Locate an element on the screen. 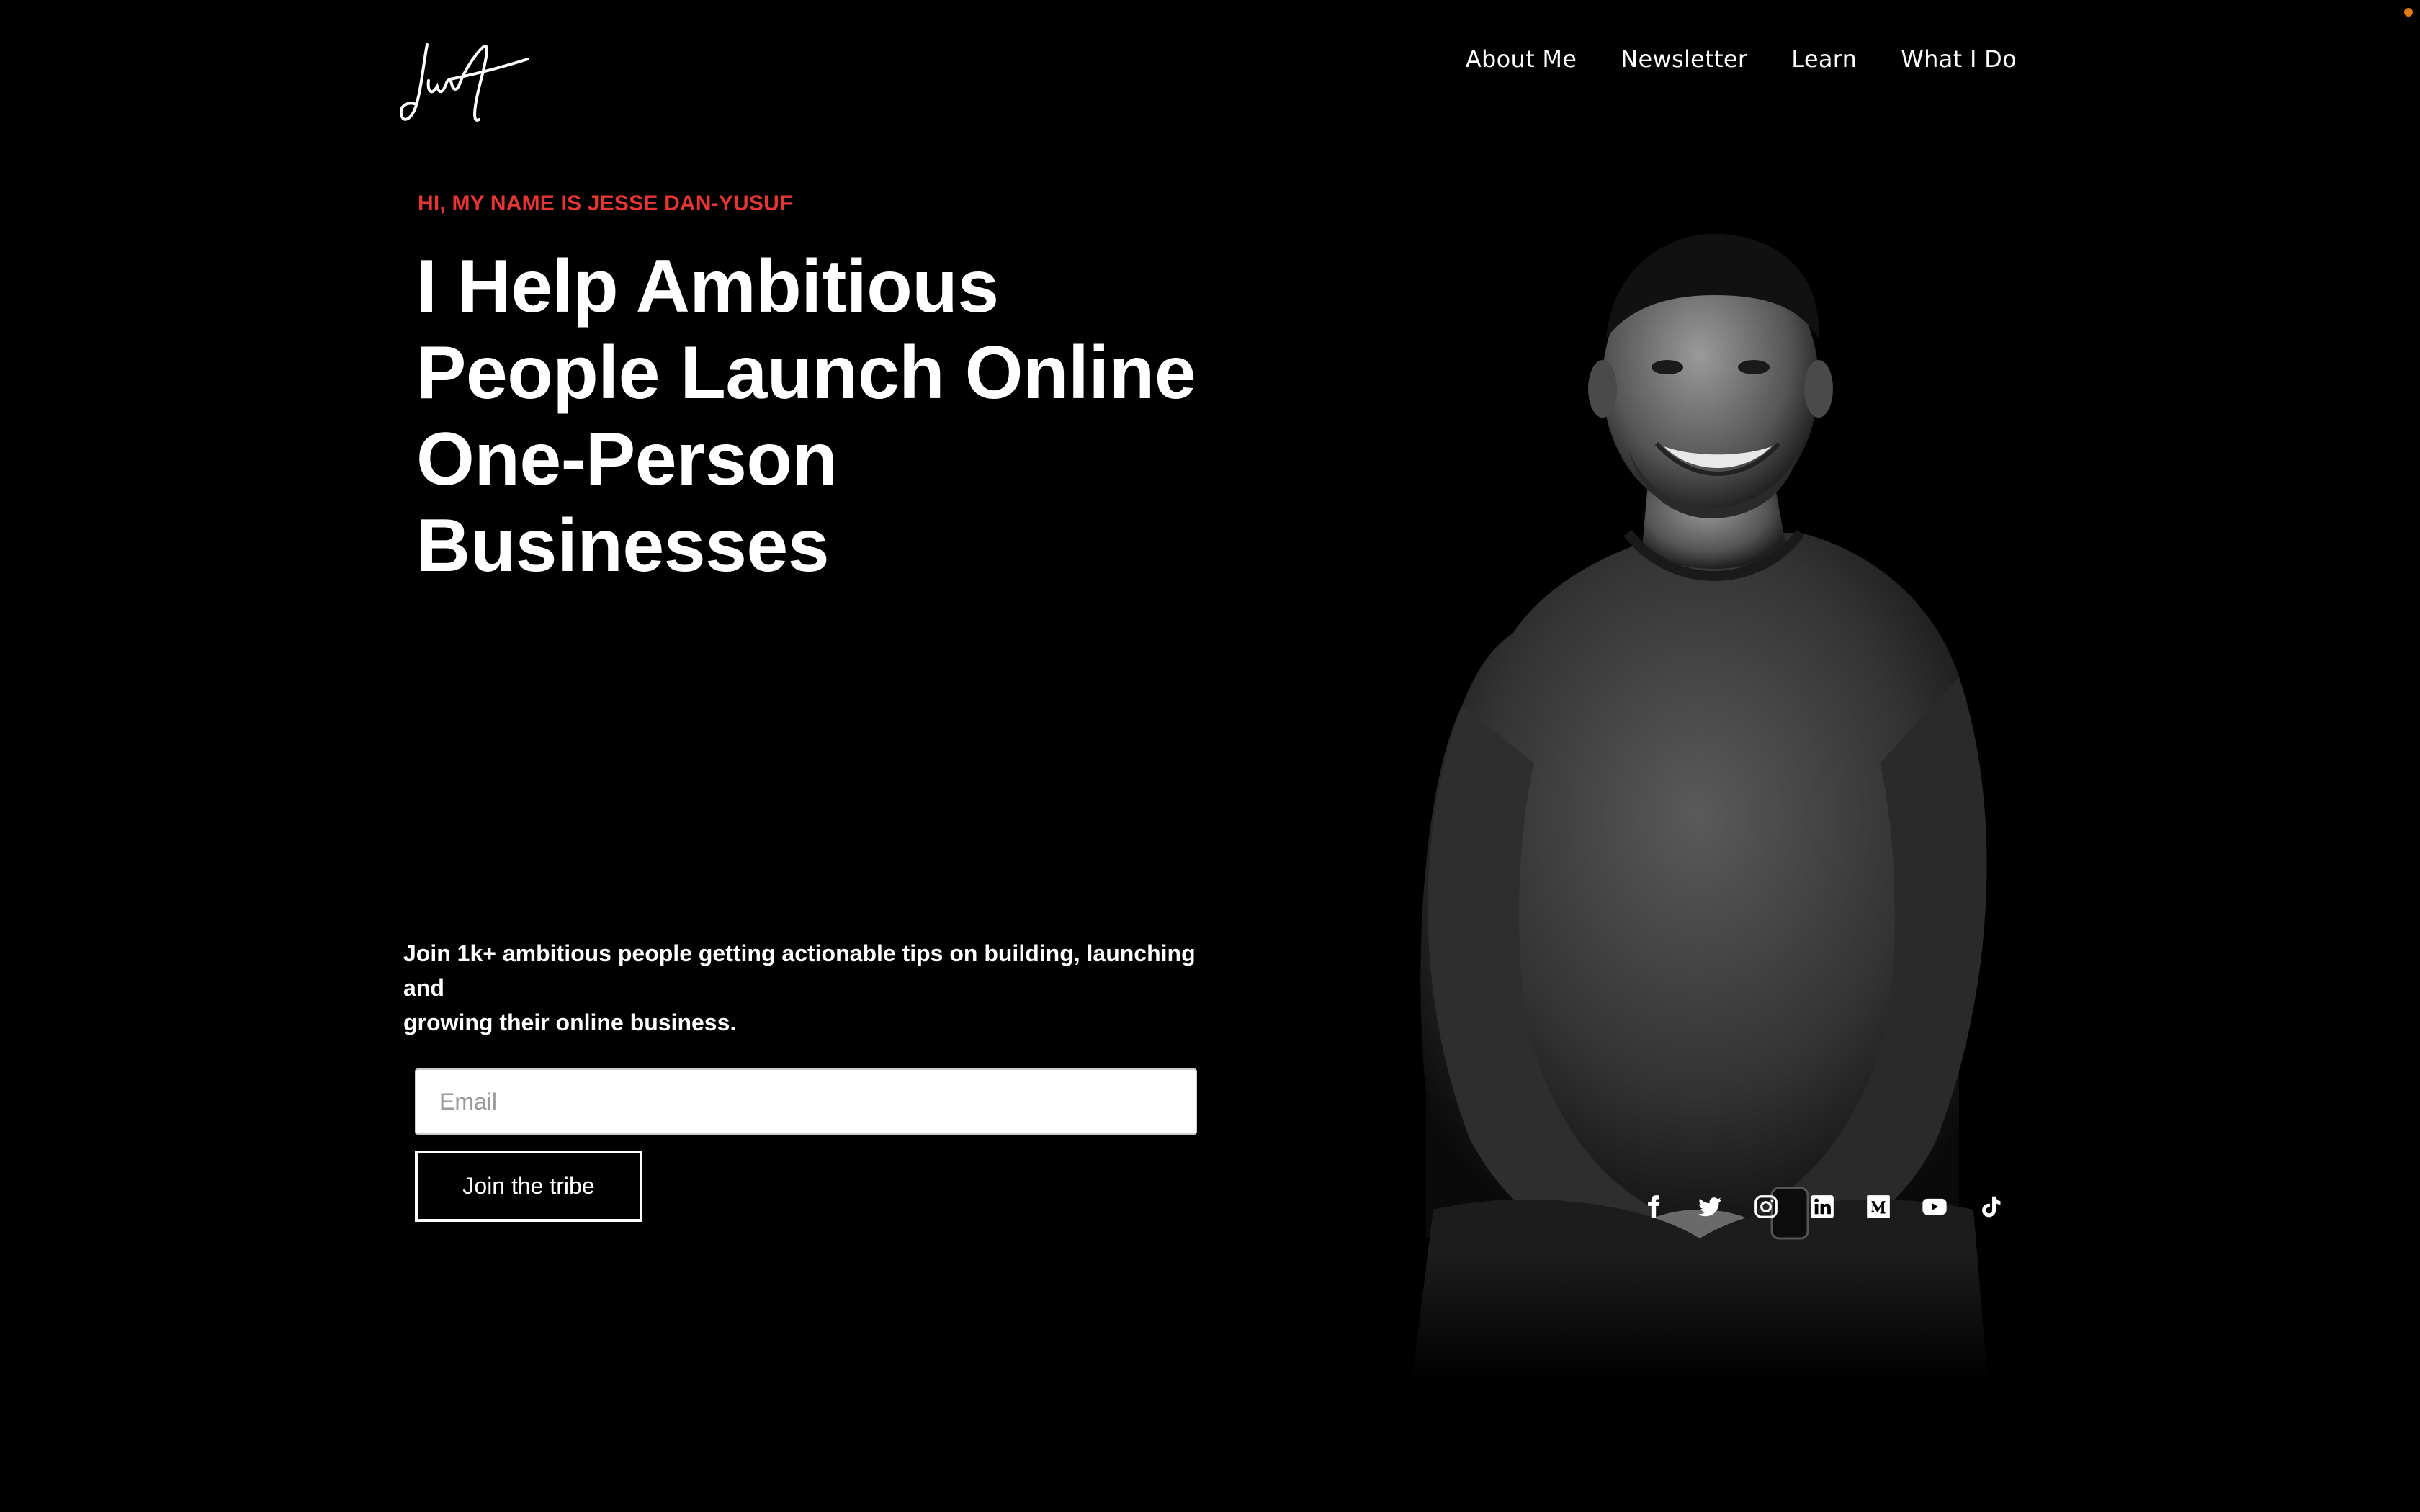 The height and width of the screenshot is (1512, 2420). main-nav: About Me Newsletter Learn What I Do is located at coordinates (1741, 59).